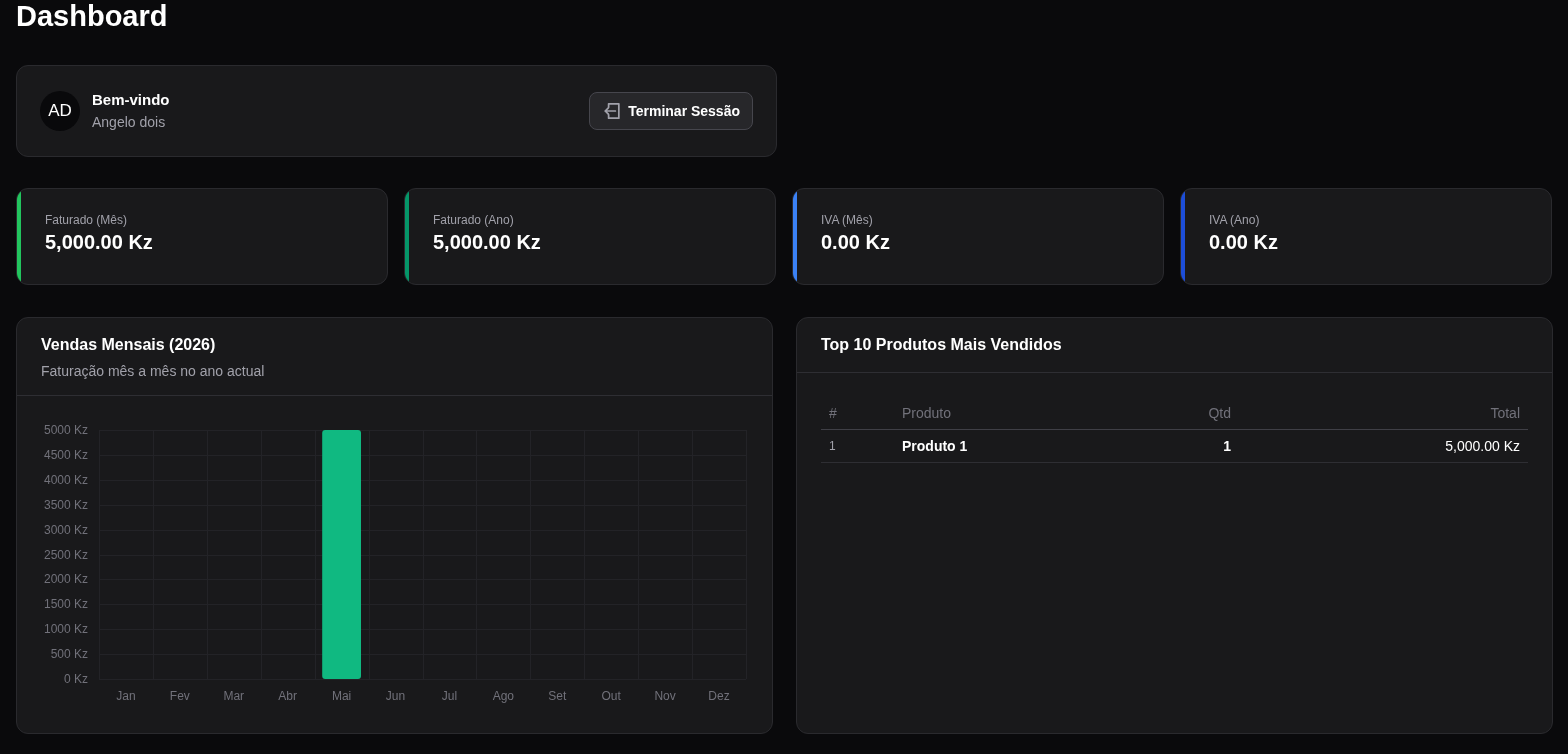  Describe the element at coordinates (847, 220) in the screenshot. I see `stat-label: IVA (Mês)` at that location.